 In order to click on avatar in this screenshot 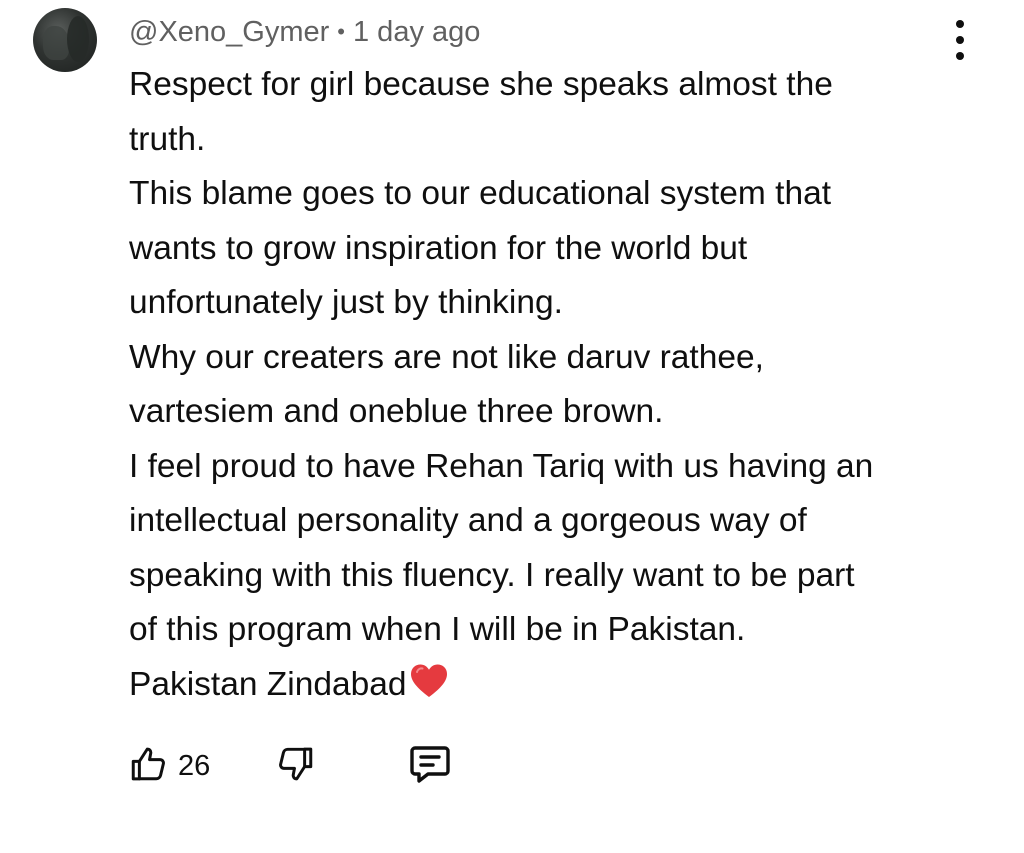, I will do `click(65, 40)`.